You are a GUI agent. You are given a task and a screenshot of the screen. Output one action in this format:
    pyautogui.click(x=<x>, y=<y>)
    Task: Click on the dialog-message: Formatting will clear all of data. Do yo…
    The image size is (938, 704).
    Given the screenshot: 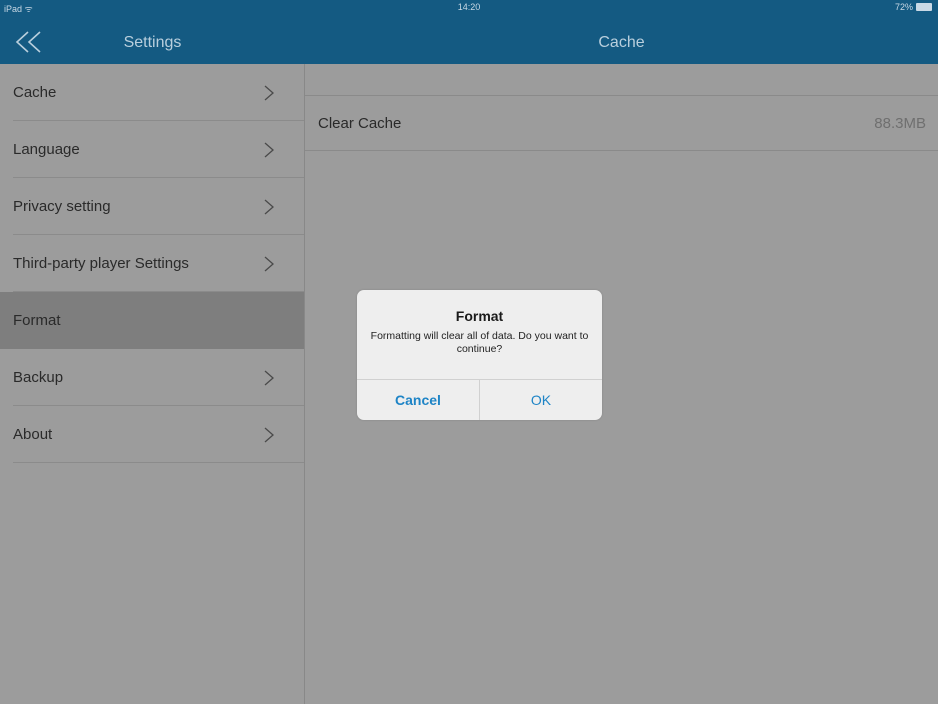 What is the action you would take?
    pyautogui.click(x=479, y=342)
    